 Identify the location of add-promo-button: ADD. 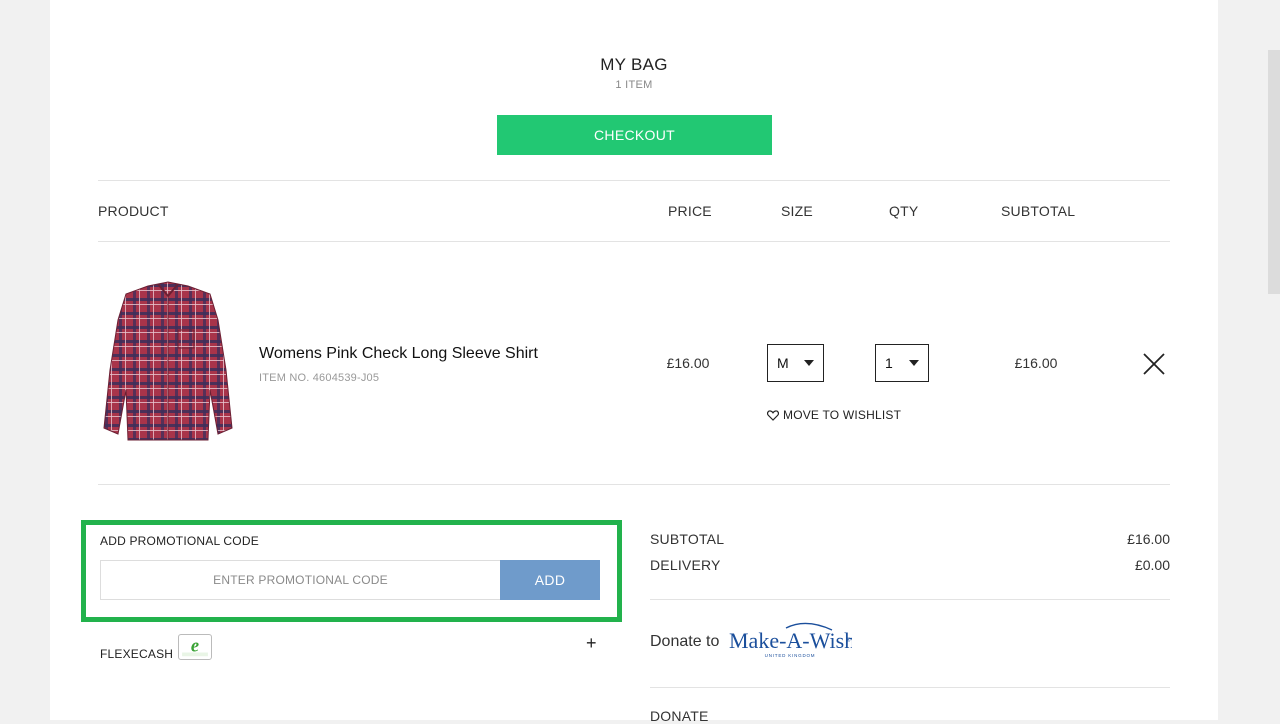
(550, 580).